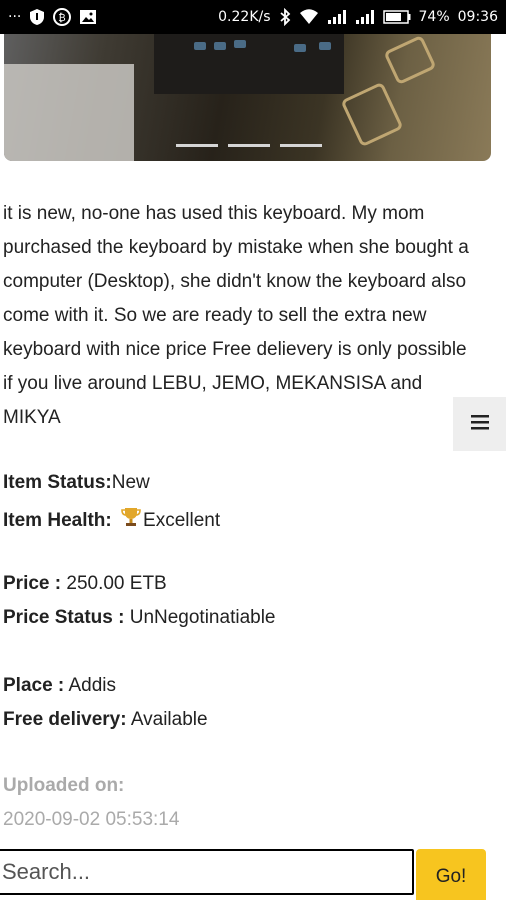  What do you see at coordinates (285, 17) in the screenshot?
I see `bluetooth-icon` at bounding box center [285, 17].